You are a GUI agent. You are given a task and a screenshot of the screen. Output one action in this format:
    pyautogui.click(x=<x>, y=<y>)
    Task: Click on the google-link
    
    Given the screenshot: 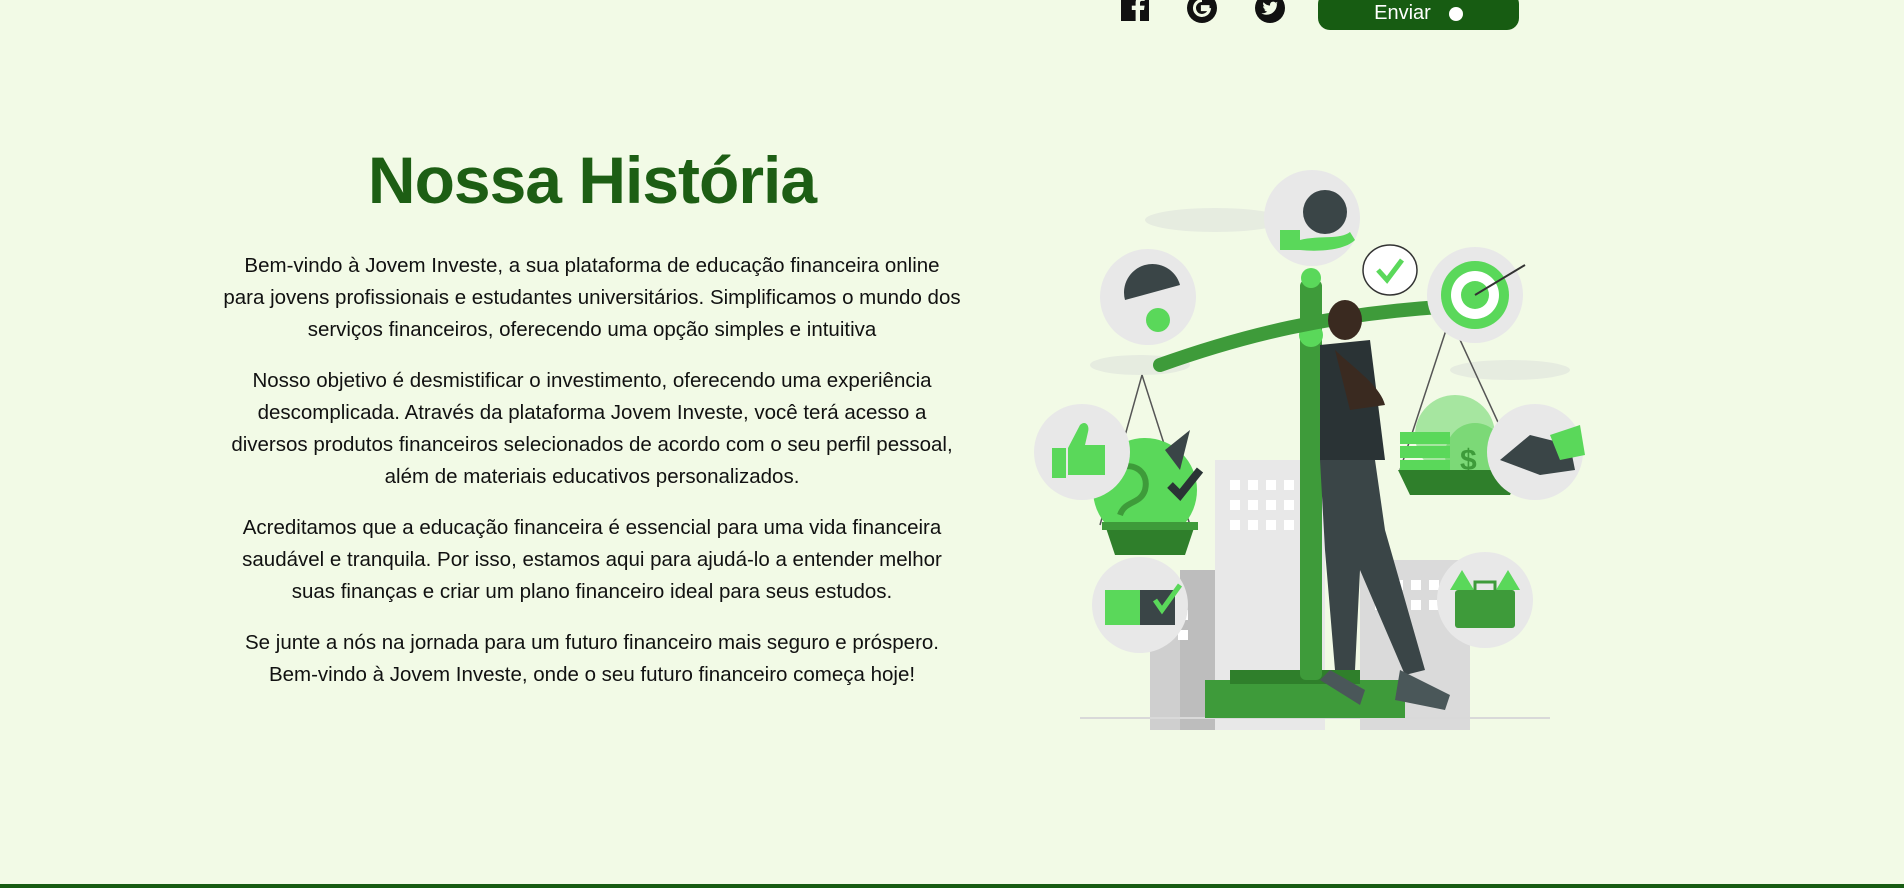 What is the action you would take?
    pyautogui.click(x=1202, y=11)
    